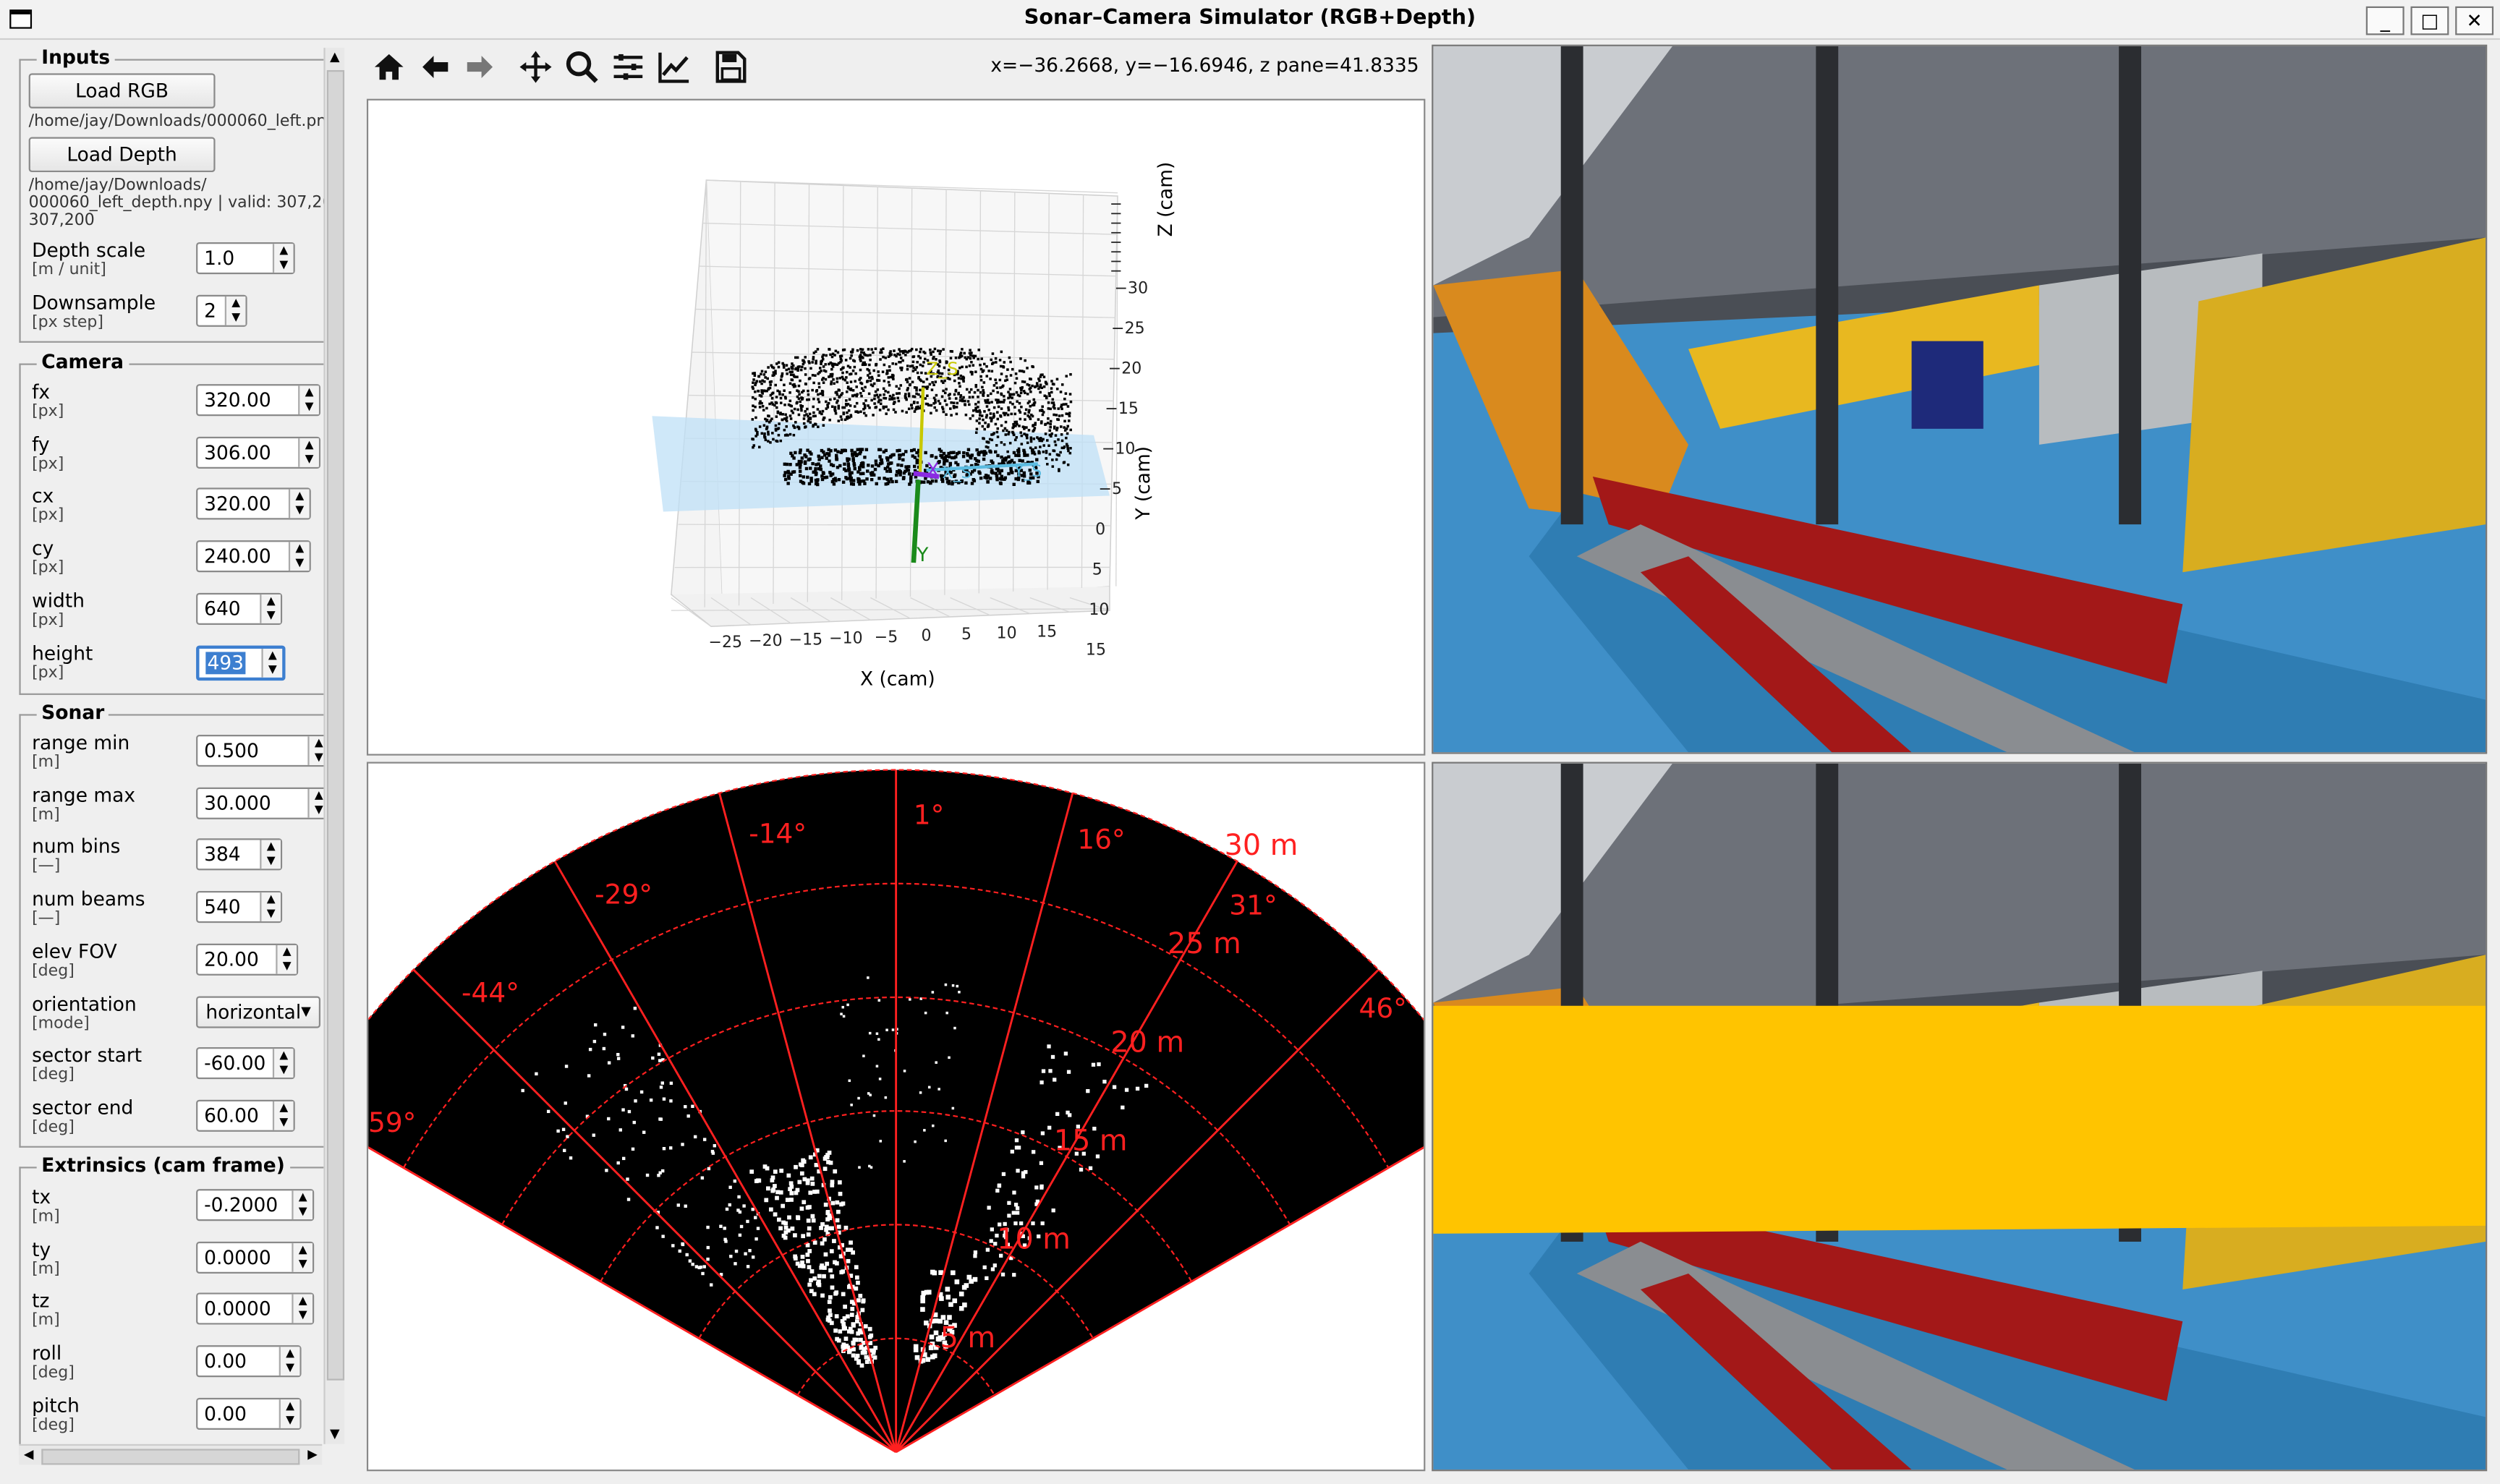  What do you see at coordinates (246, 258) in the screenshot?
I see `depth-scale-spinbox: 1.0 ▲ ▼` at bounding box center [246, 258].